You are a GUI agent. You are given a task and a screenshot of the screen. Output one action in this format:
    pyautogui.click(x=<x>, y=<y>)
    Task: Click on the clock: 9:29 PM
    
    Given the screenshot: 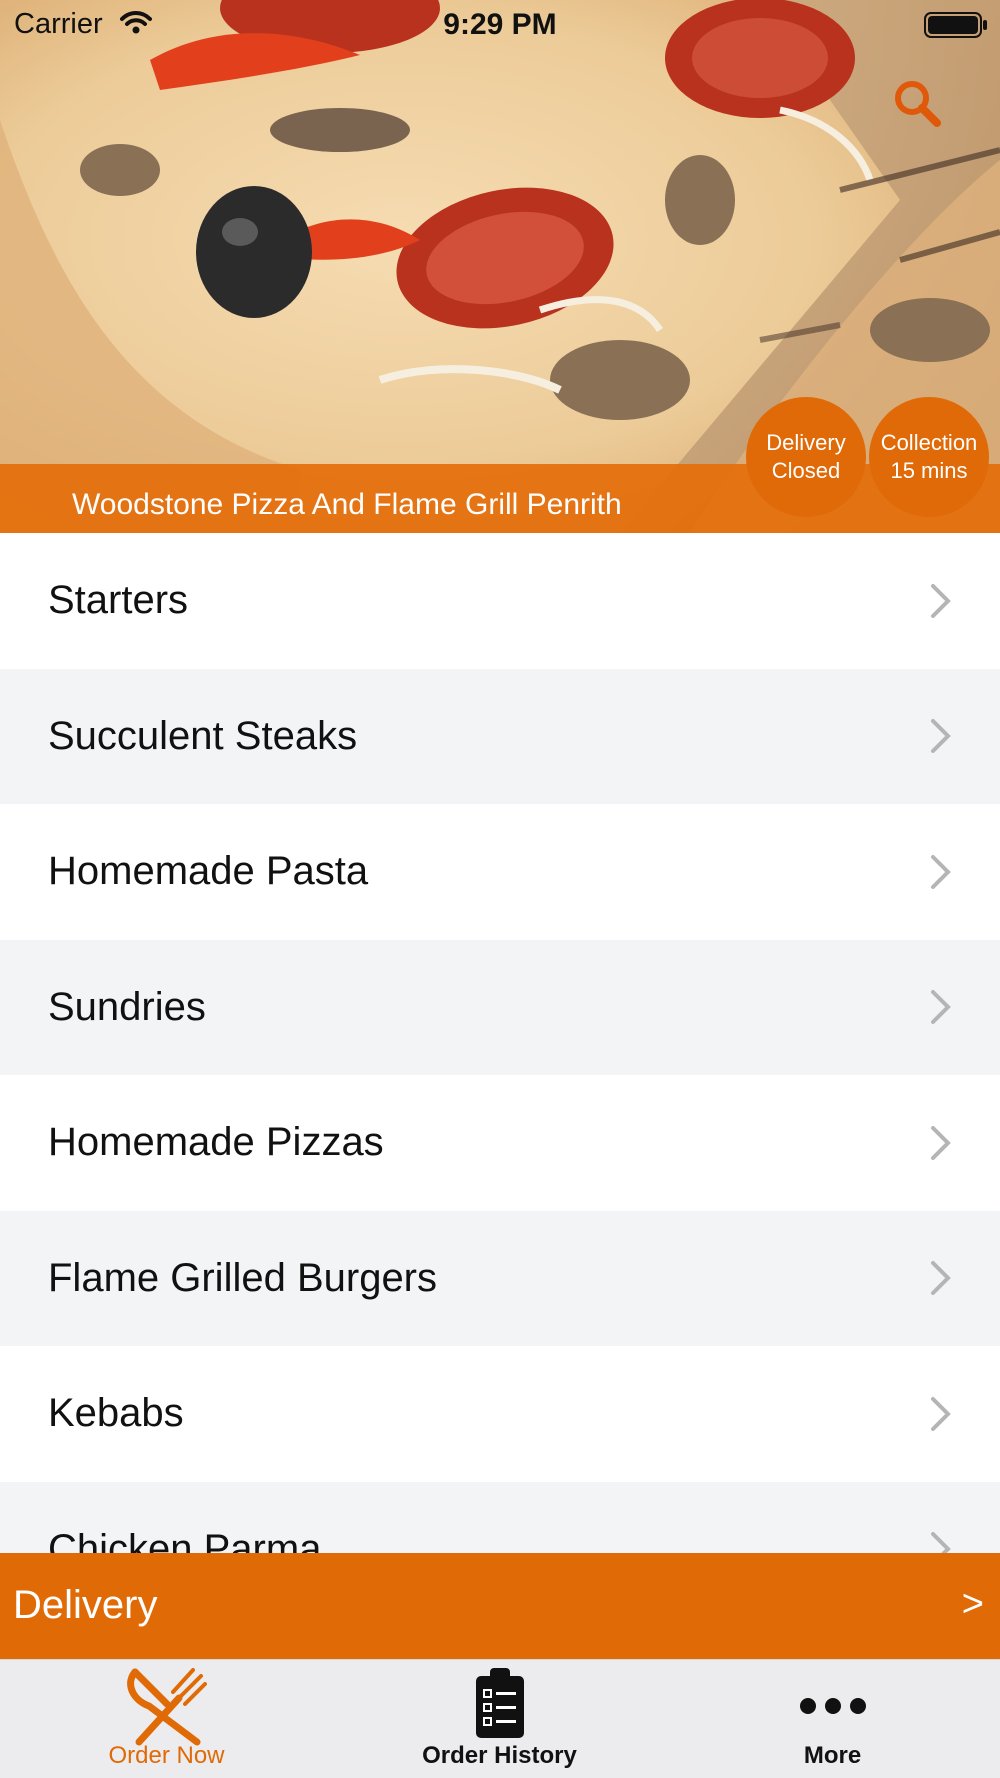 What is the action you would take?
    pyautogui.click(x=500, y=24)
    